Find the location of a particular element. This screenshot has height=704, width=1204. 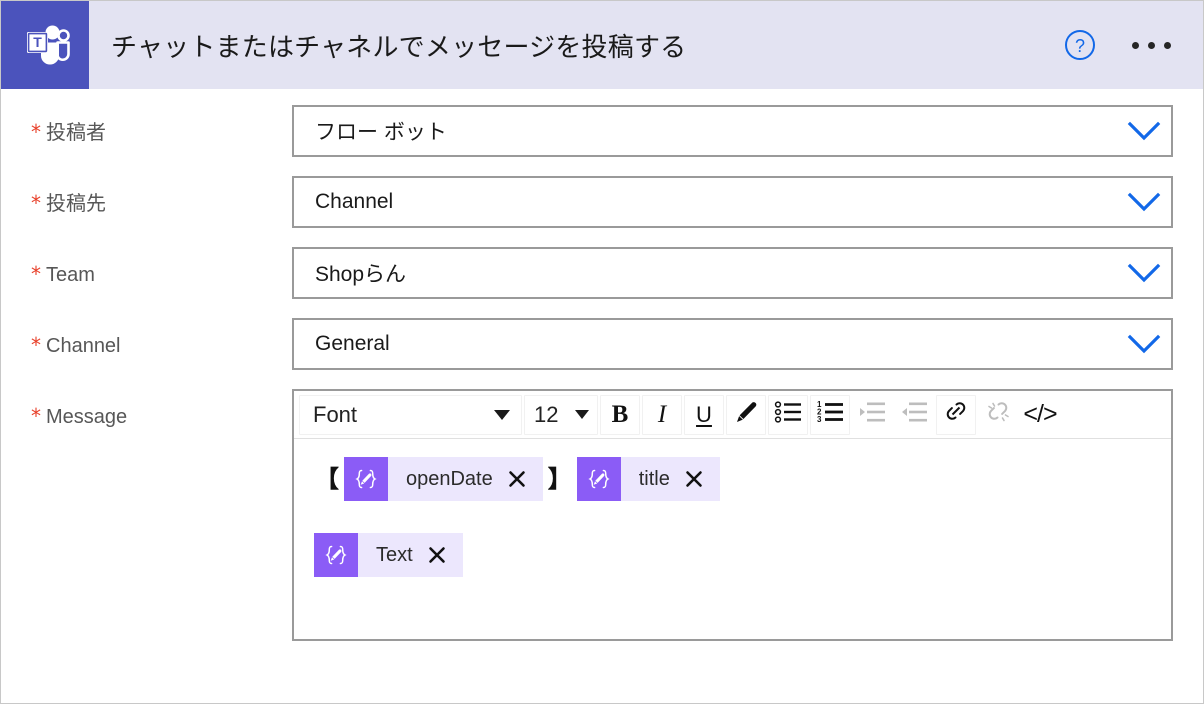

close-bracket-text: 】 is located at coordinates (559, 479).